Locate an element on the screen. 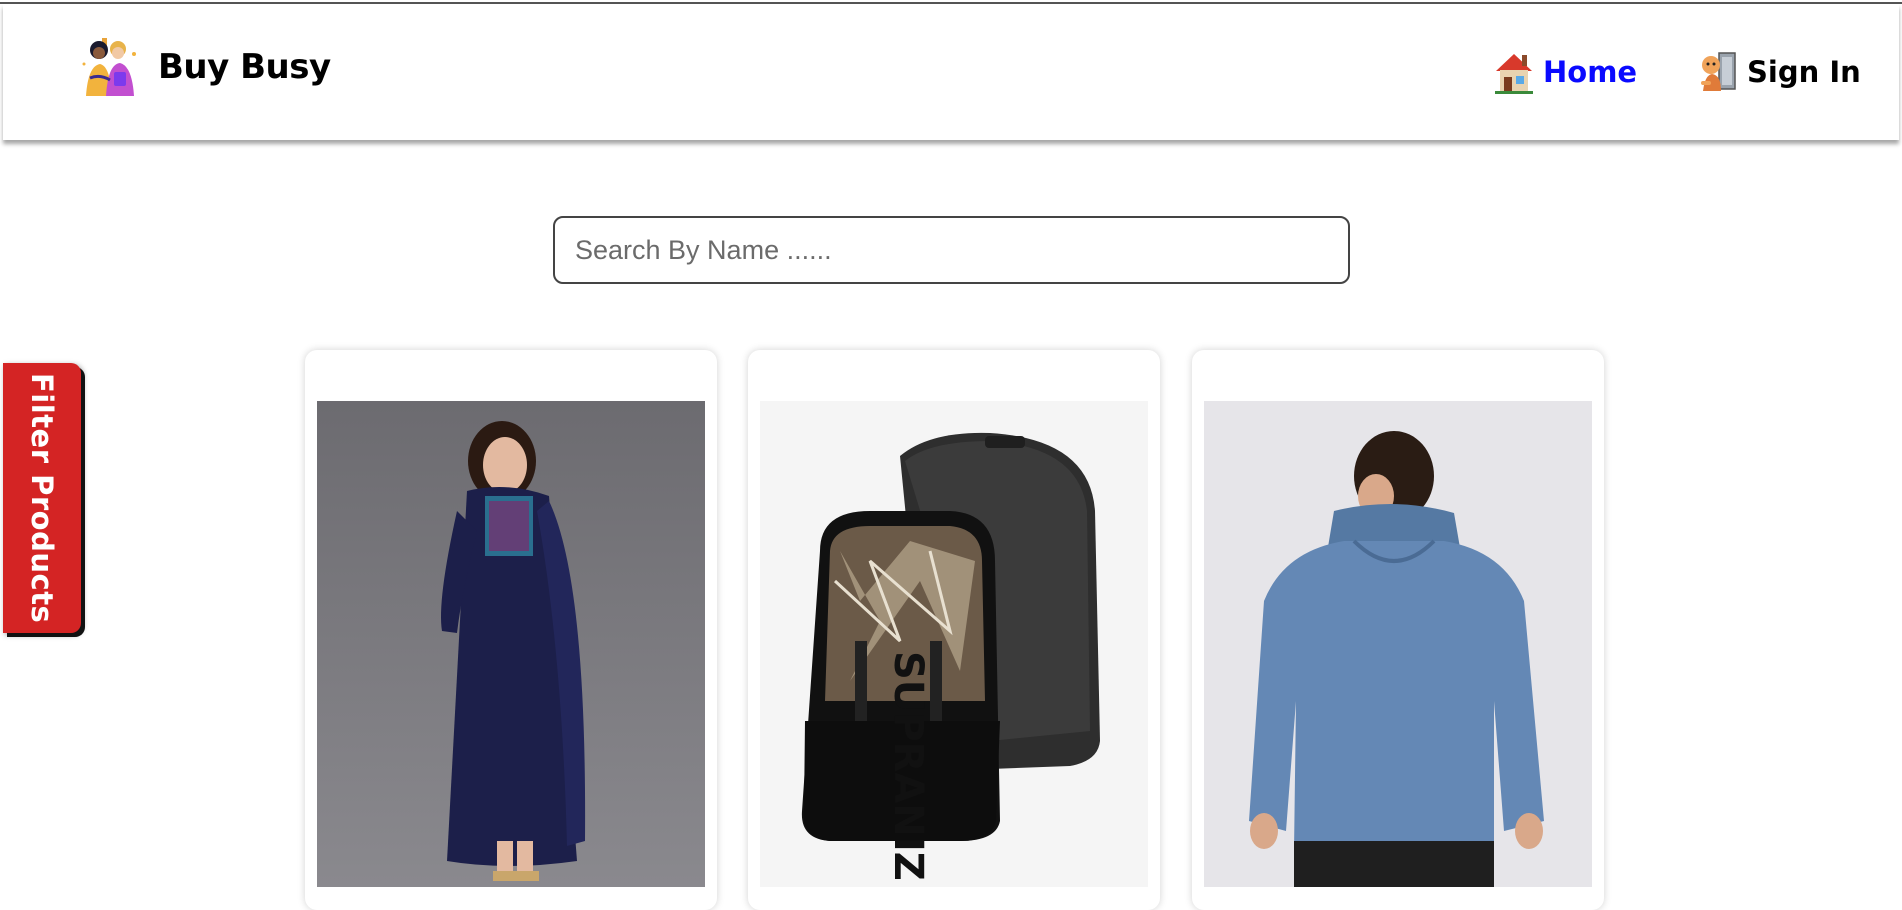  man-in-blue-hoodie-image is located at coordinates (1398, 644).